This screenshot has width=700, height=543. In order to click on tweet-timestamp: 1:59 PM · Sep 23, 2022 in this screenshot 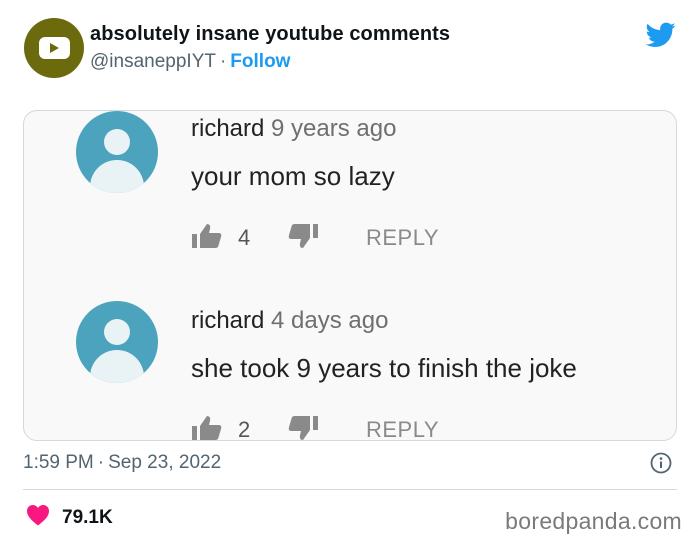, I will do `click(122, 463)`.